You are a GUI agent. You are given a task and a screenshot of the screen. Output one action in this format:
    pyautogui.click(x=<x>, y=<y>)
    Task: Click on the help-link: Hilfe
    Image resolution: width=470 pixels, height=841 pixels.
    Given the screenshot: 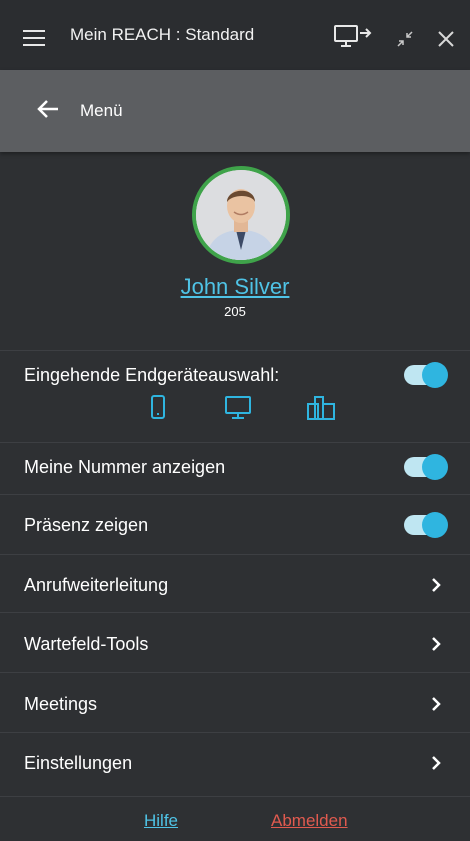 What is the action you would take?
    pyautogui.click(x=161, y=821)
    